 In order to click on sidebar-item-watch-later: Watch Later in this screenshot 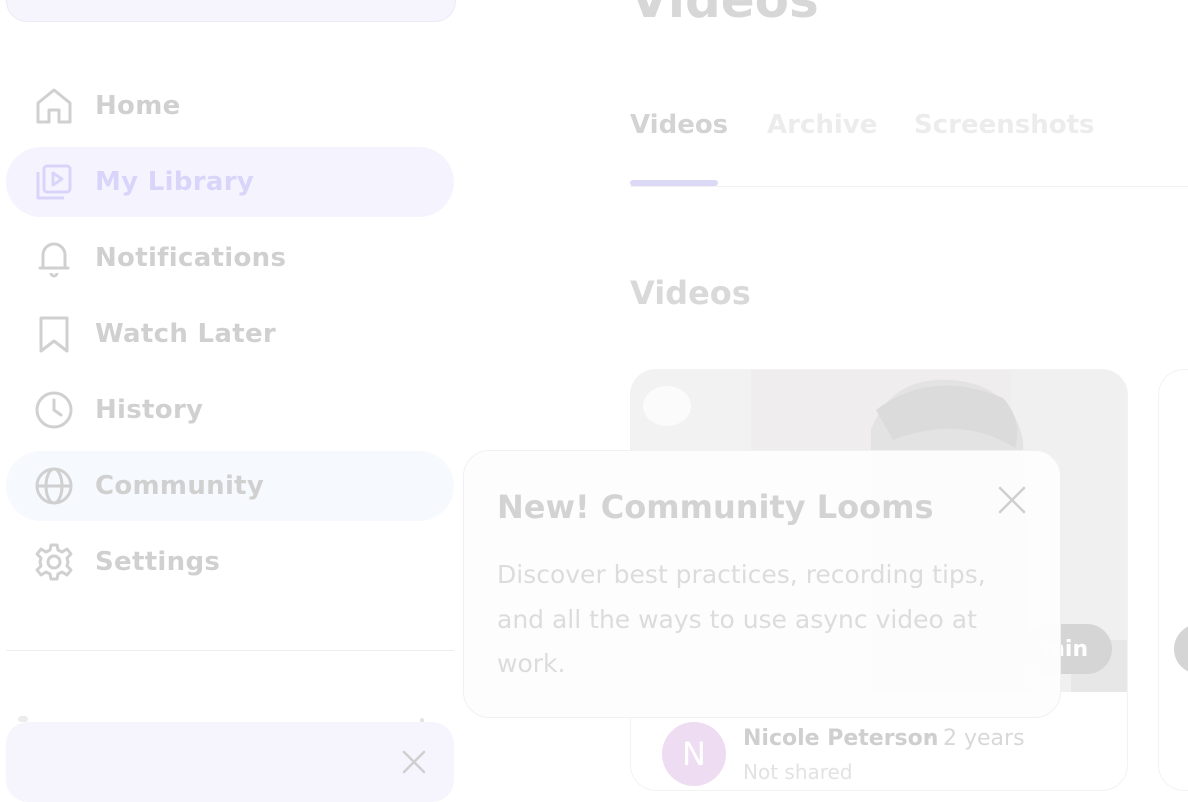, I will do `click(230, 334)`.